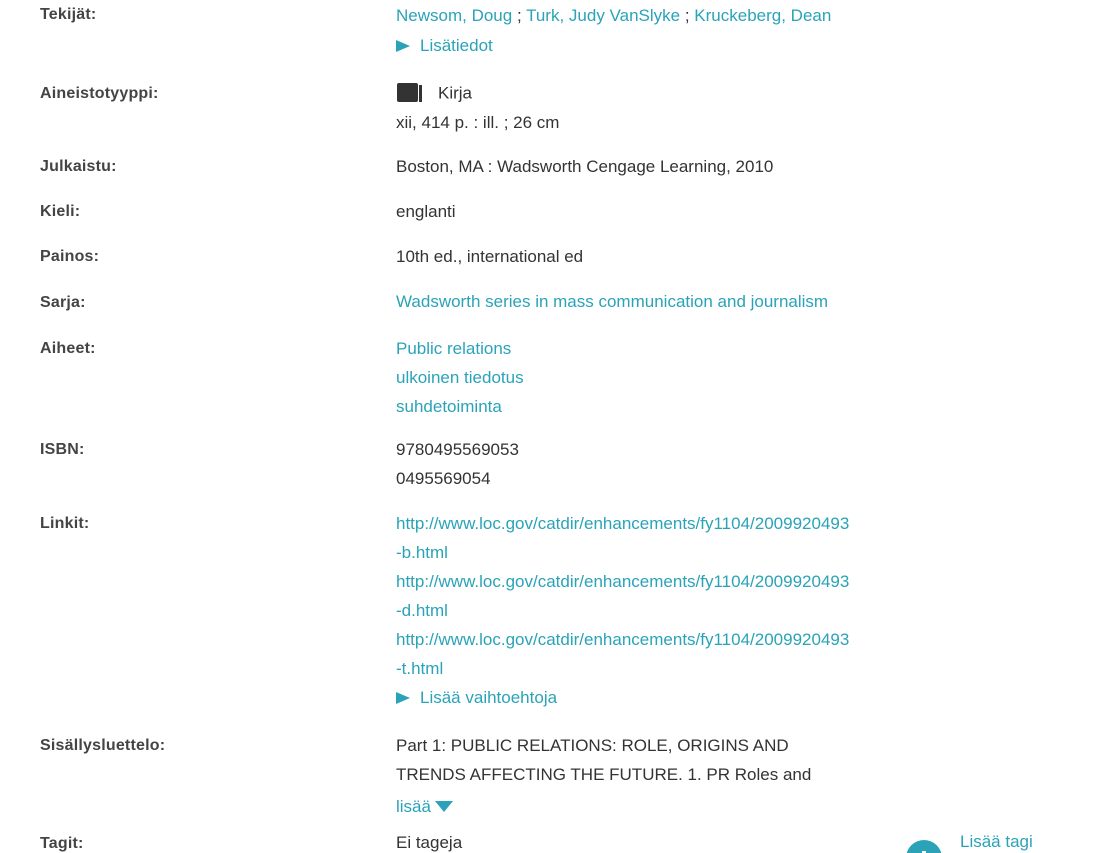  What do you see at coordinates (455, 93) in the screenshot?
I see `material-type-text: Kirja` at bounding box center [455, 93].